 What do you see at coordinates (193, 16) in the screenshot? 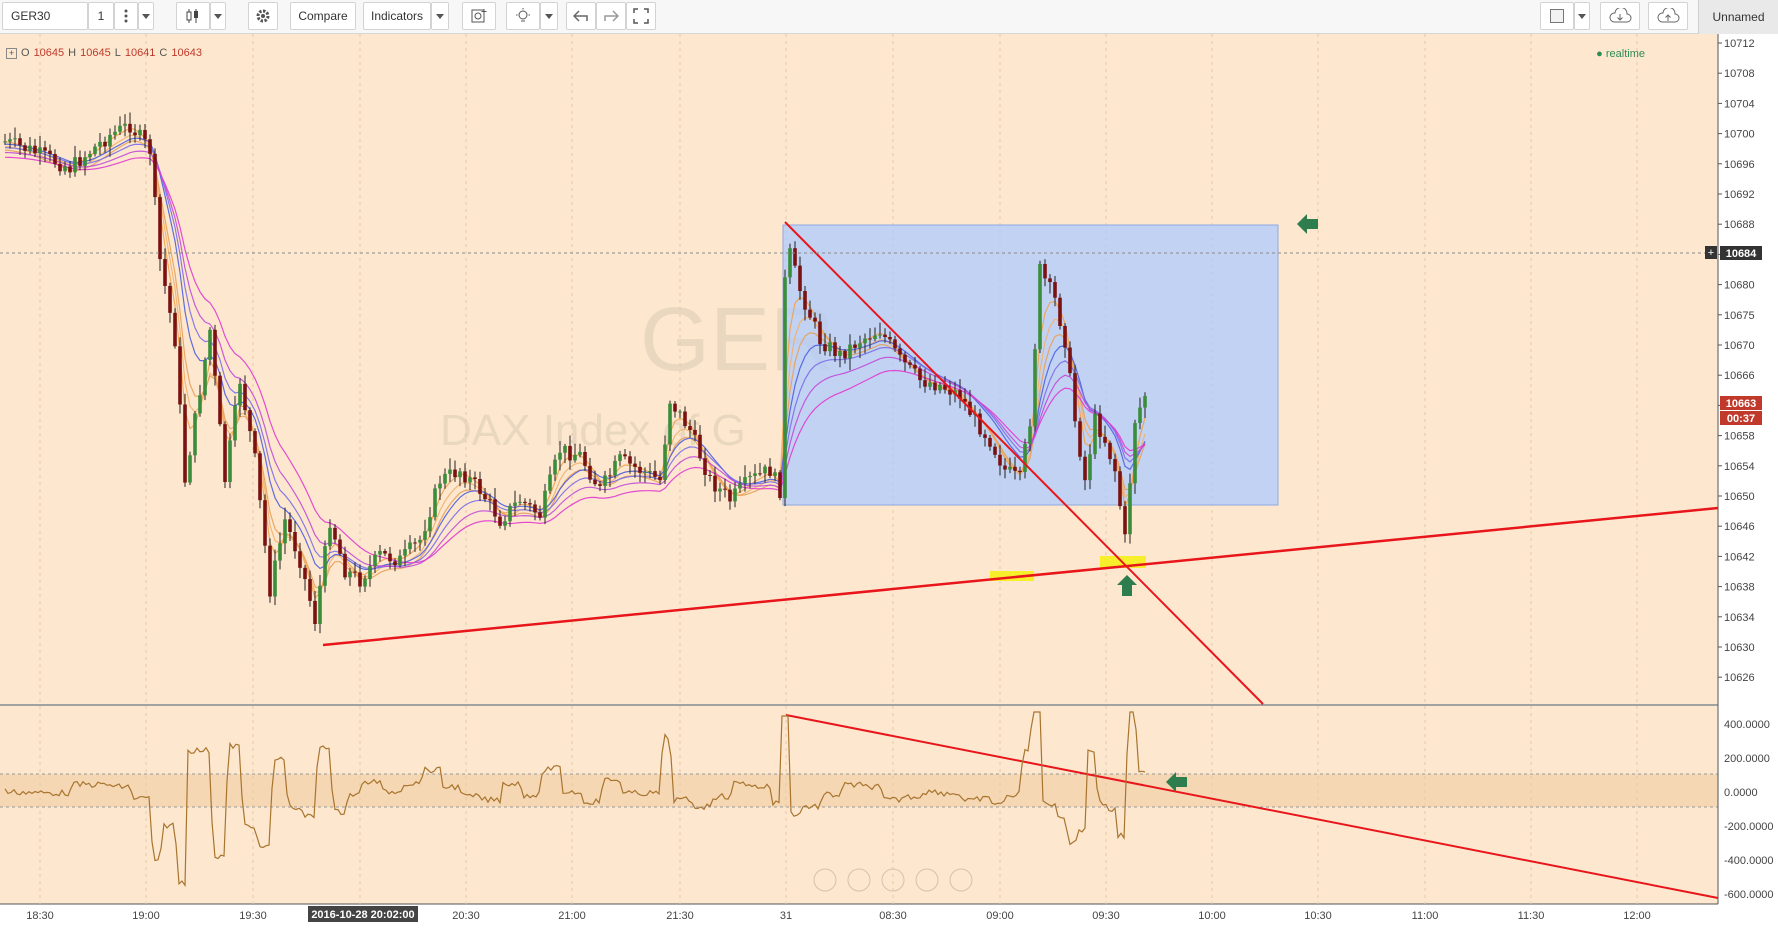
I see `candles-icon` at bounding box center [193, 16].